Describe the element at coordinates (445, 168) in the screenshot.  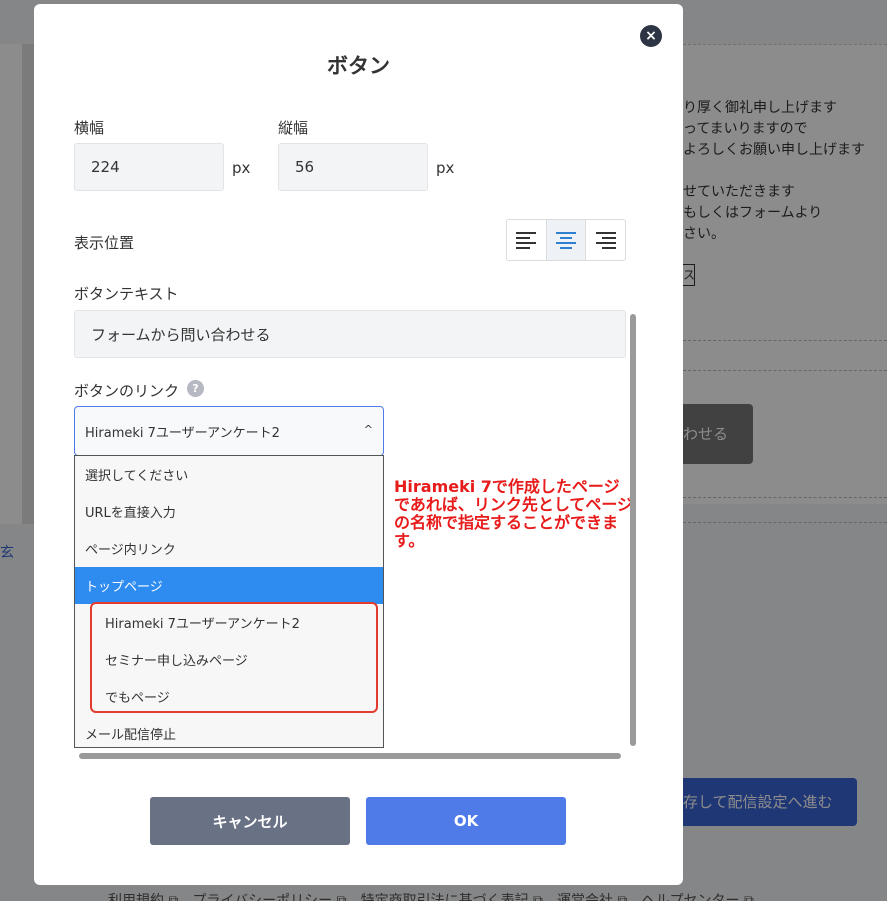
I see `height-unit: px` at that location.